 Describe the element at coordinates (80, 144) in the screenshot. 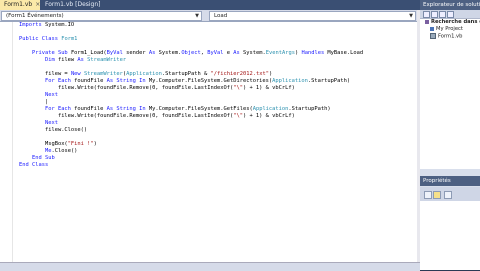

I see `code-token: "Fini !"` at that location.